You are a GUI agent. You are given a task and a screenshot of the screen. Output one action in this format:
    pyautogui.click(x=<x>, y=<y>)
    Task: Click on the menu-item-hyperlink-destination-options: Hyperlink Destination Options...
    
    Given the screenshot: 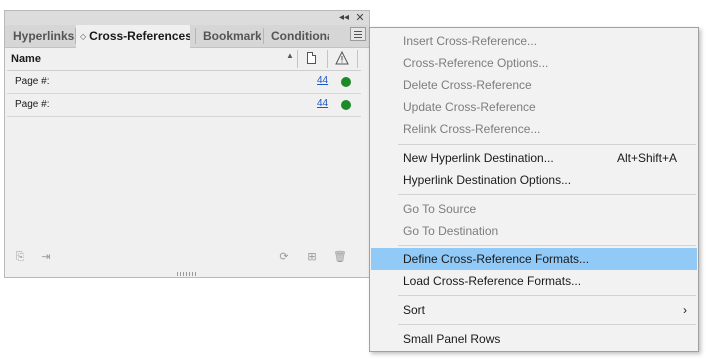 What is the action you would take?
    pyautogui.click(x=534, y=180)
    